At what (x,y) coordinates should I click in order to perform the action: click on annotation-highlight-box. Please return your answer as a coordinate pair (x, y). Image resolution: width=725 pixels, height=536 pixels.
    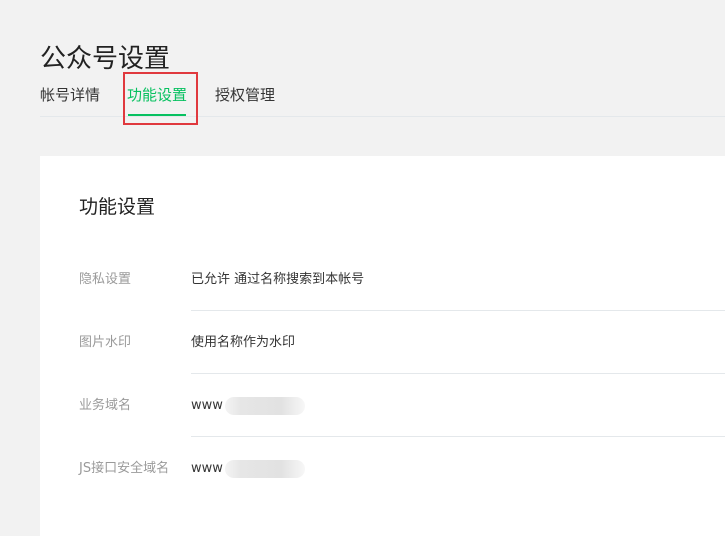
    Looking at the image, I should click on (160, 98).